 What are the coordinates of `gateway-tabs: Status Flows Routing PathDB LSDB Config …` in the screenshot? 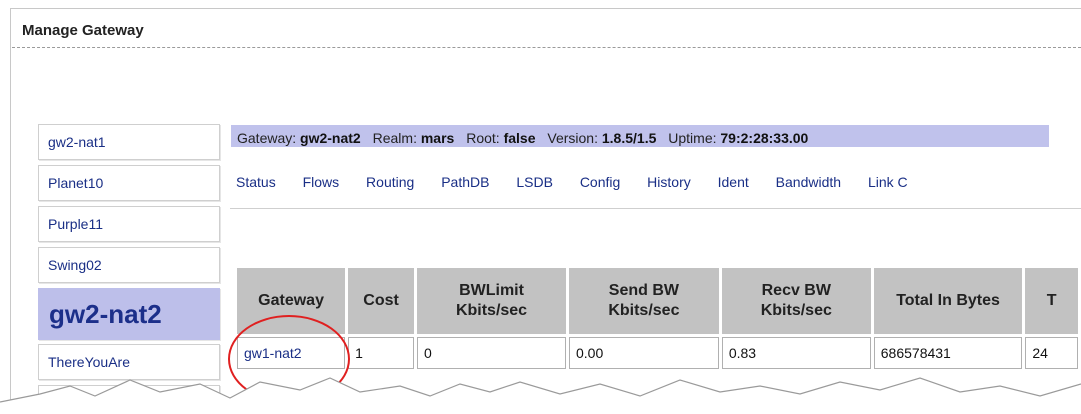 It's located at (583, 182).